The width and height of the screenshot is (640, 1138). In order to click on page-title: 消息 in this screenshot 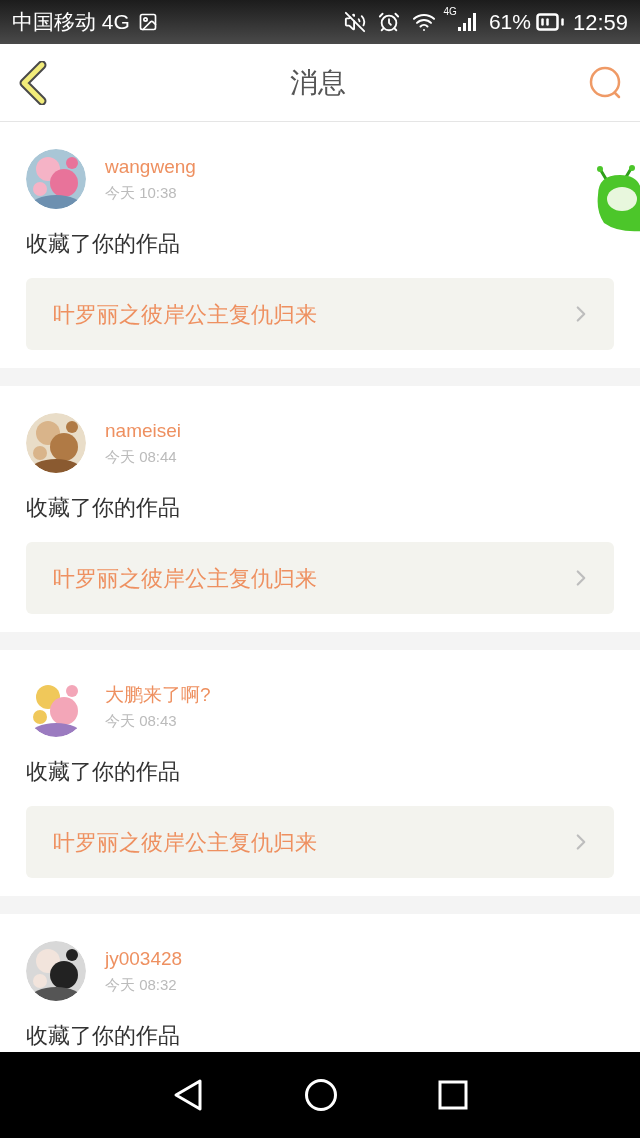, I will do `click(318, 82)`.